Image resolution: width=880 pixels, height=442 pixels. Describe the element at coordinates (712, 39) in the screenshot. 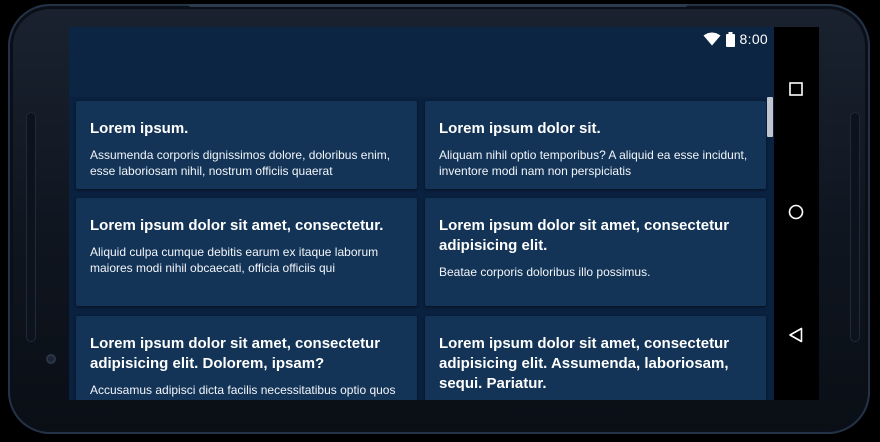

I see `wifi-icon` at that location.